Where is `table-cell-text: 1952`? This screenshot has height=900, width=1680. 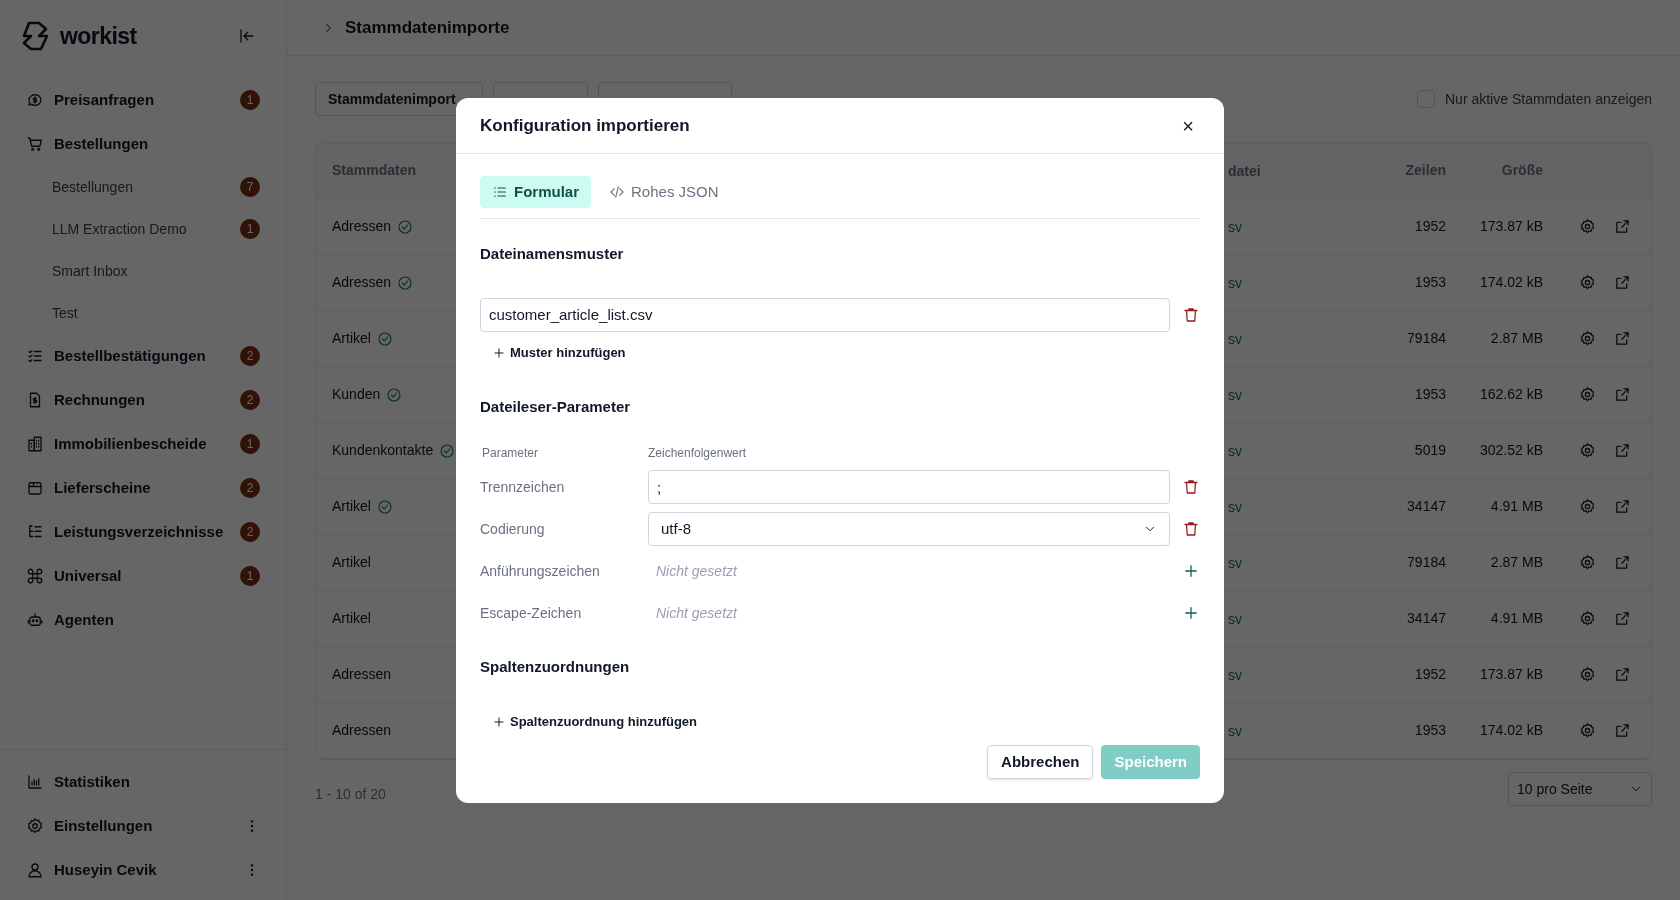 table-cell-text: 1952 is located at coordinates (1429, 674).